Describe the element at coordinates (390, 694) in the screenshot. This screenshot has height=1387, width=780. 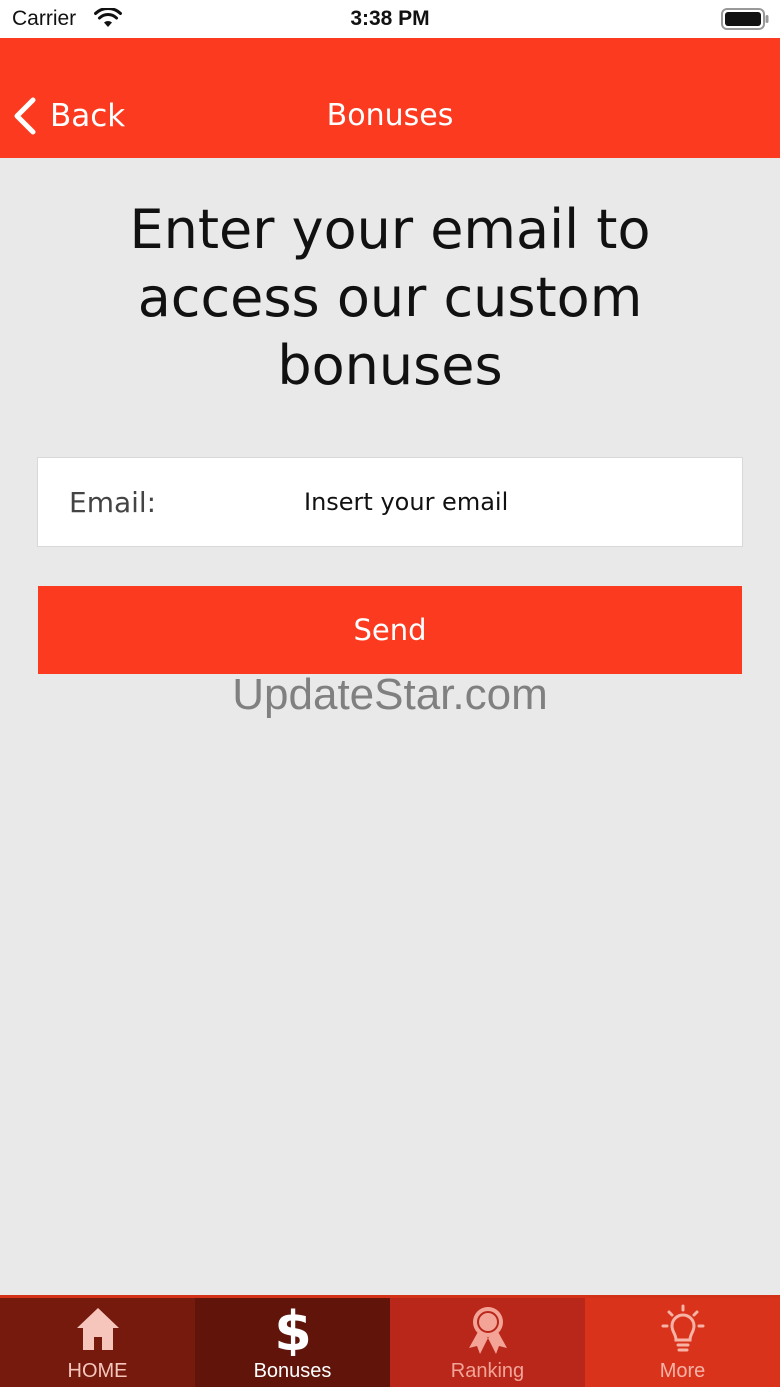
I see `watermark: UpdateStar.com` at that location.